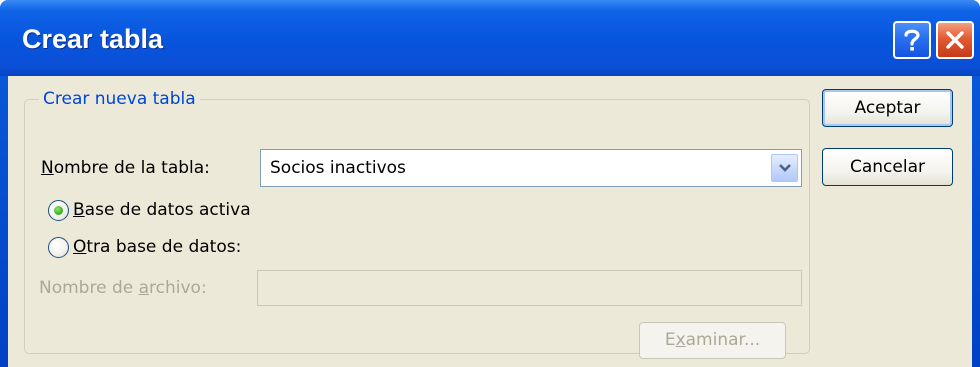  I want to click on table-name-combobox: Socios inactivos, so click(531, 168).